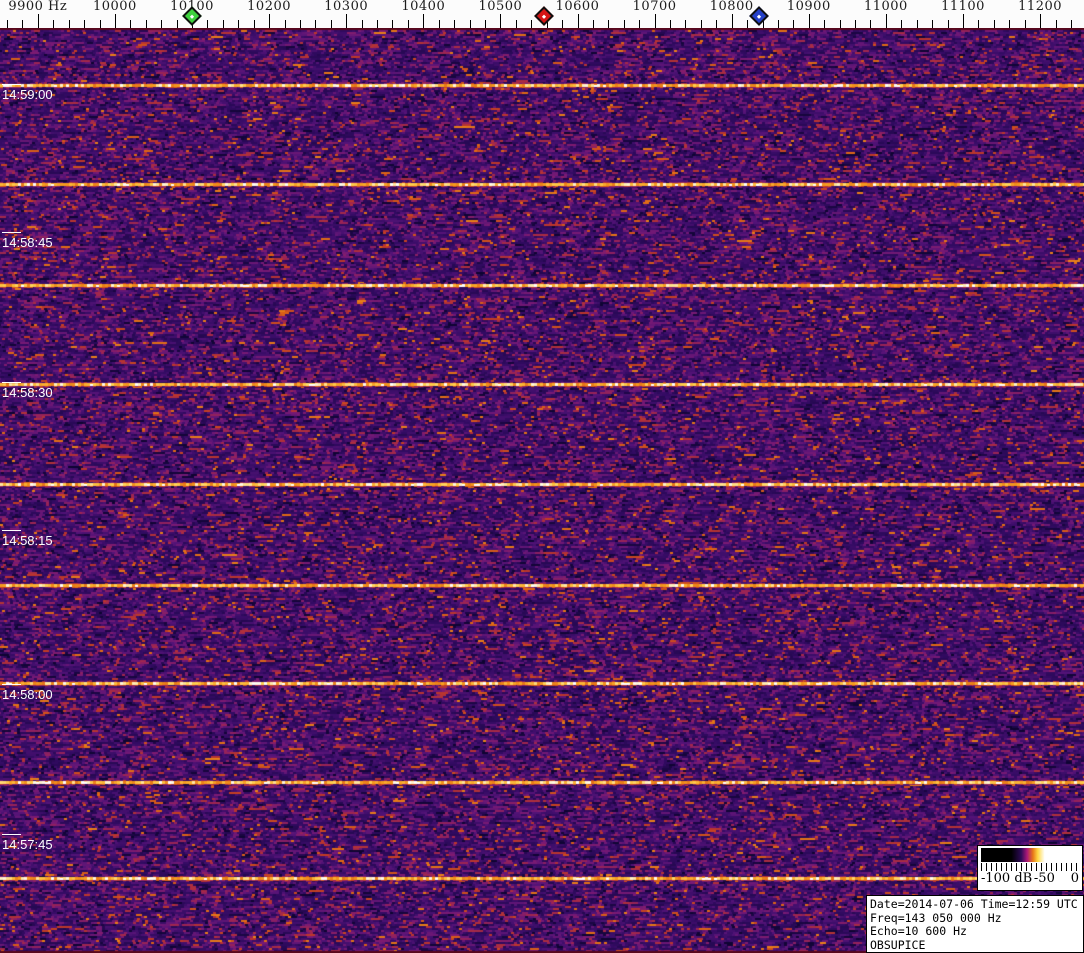  I want to click on marker-red-diamond-icon, so click(543, 16).